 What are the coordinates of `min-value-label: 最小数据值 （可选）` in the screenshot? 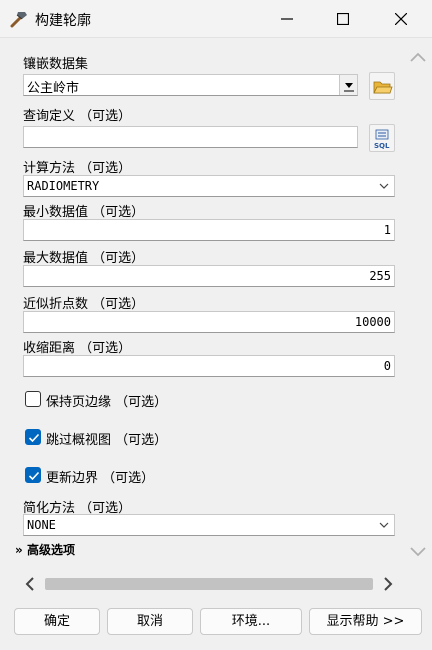 It's located at (84, 212).